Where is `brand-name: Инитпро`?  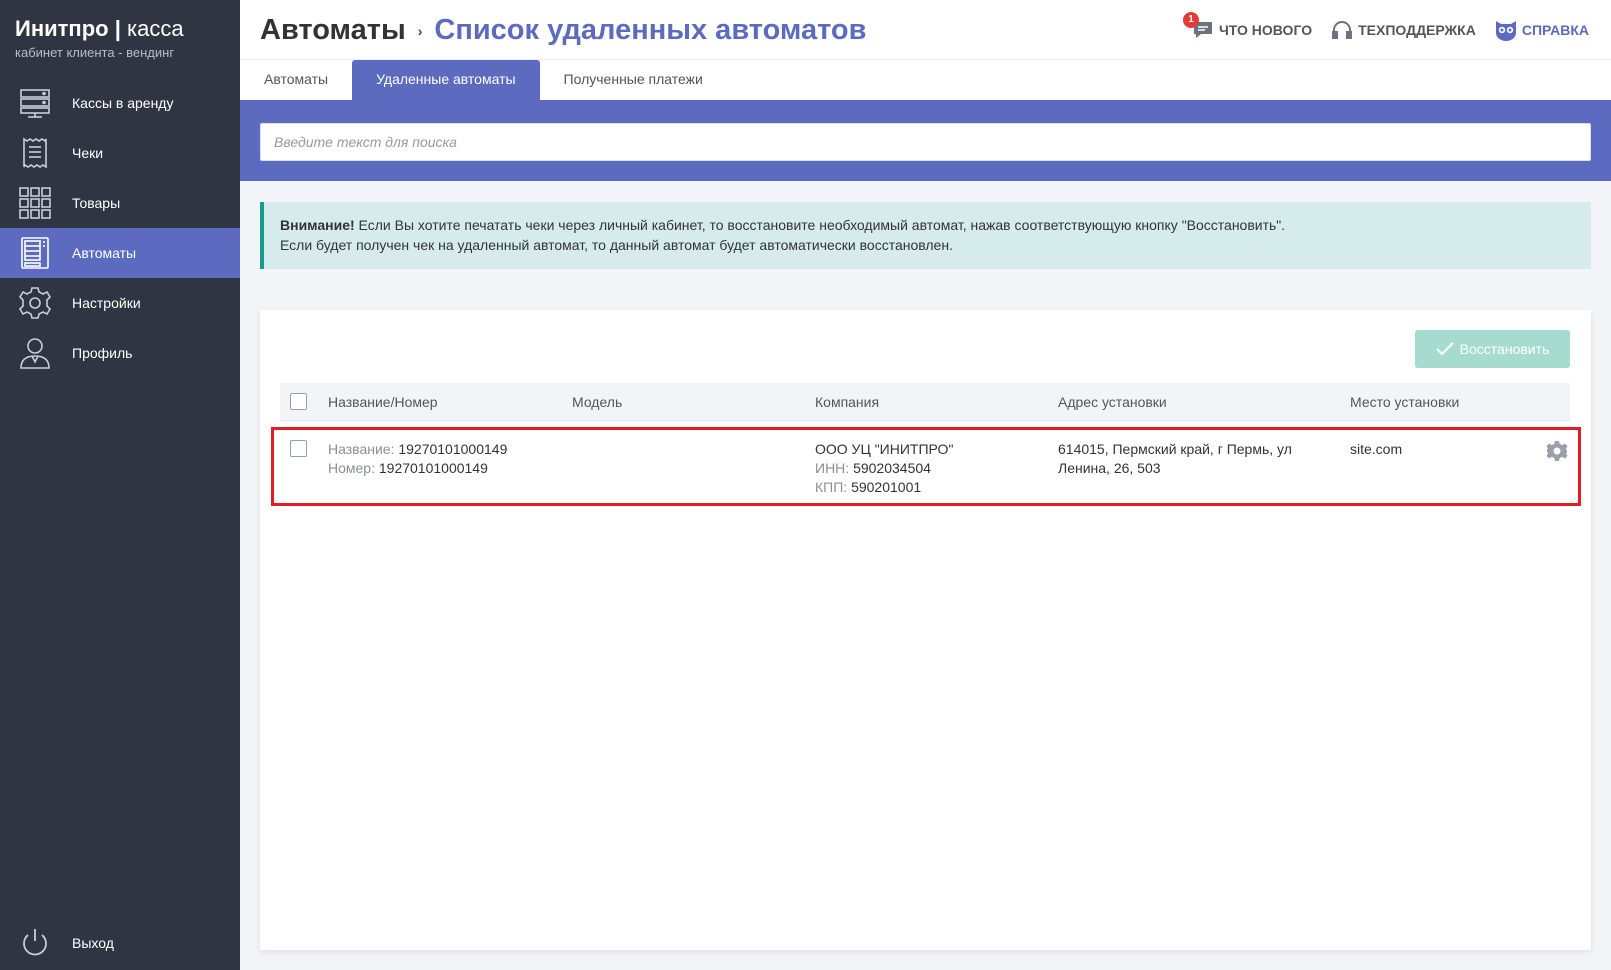 brand-name: Инитпро is located at coordinates (62, 28).